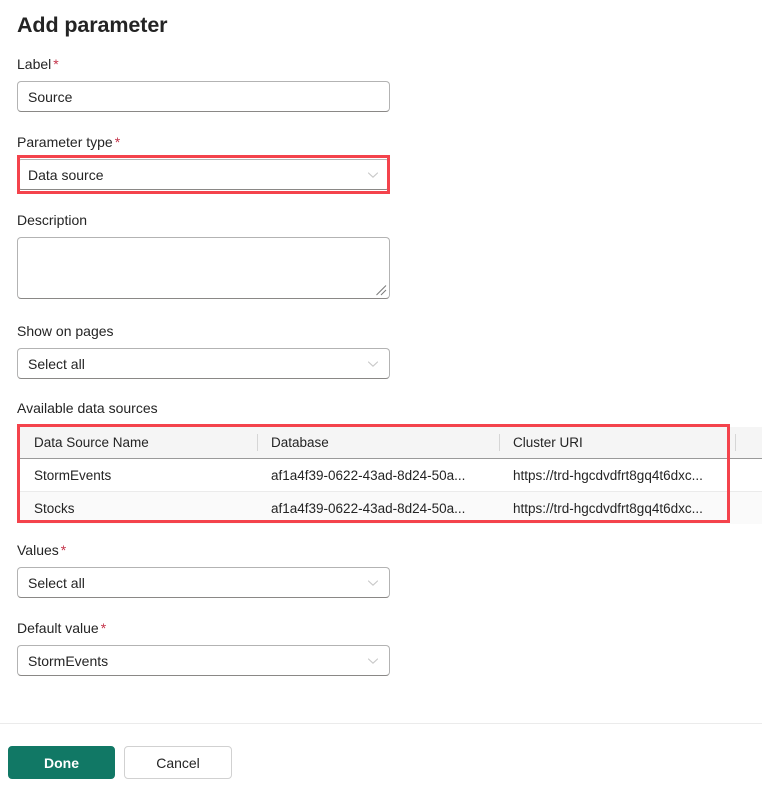 The image size is (762, 790). What do you see at coordinates (138, 475) in the screenshot?
I see `cell-data-source-name: StormEvents` at bounding box center [138, 475].